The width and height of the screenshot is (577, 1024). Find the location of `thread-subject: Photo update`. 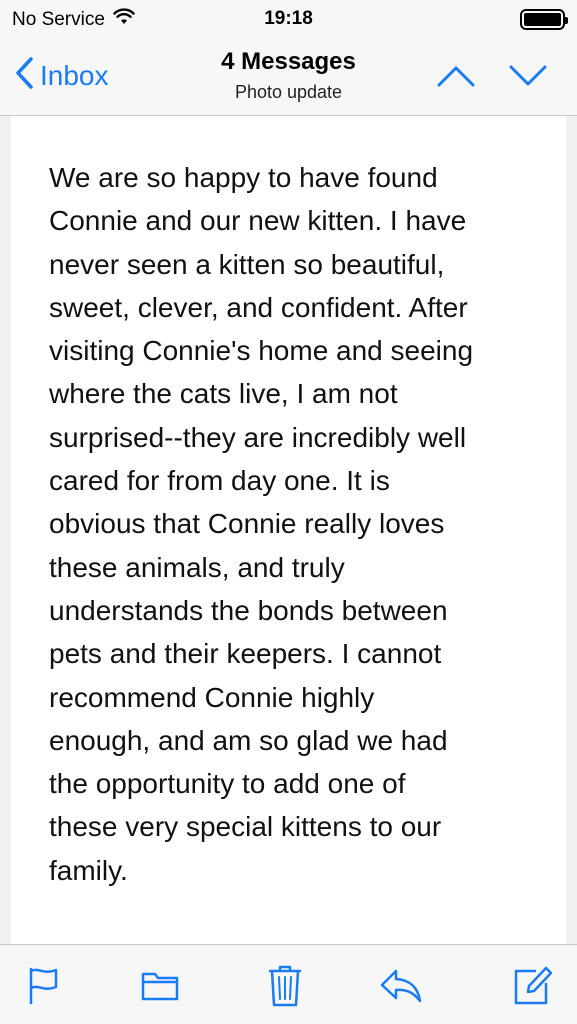

thread-subject: Photo update is located at coordinates (288, 92).